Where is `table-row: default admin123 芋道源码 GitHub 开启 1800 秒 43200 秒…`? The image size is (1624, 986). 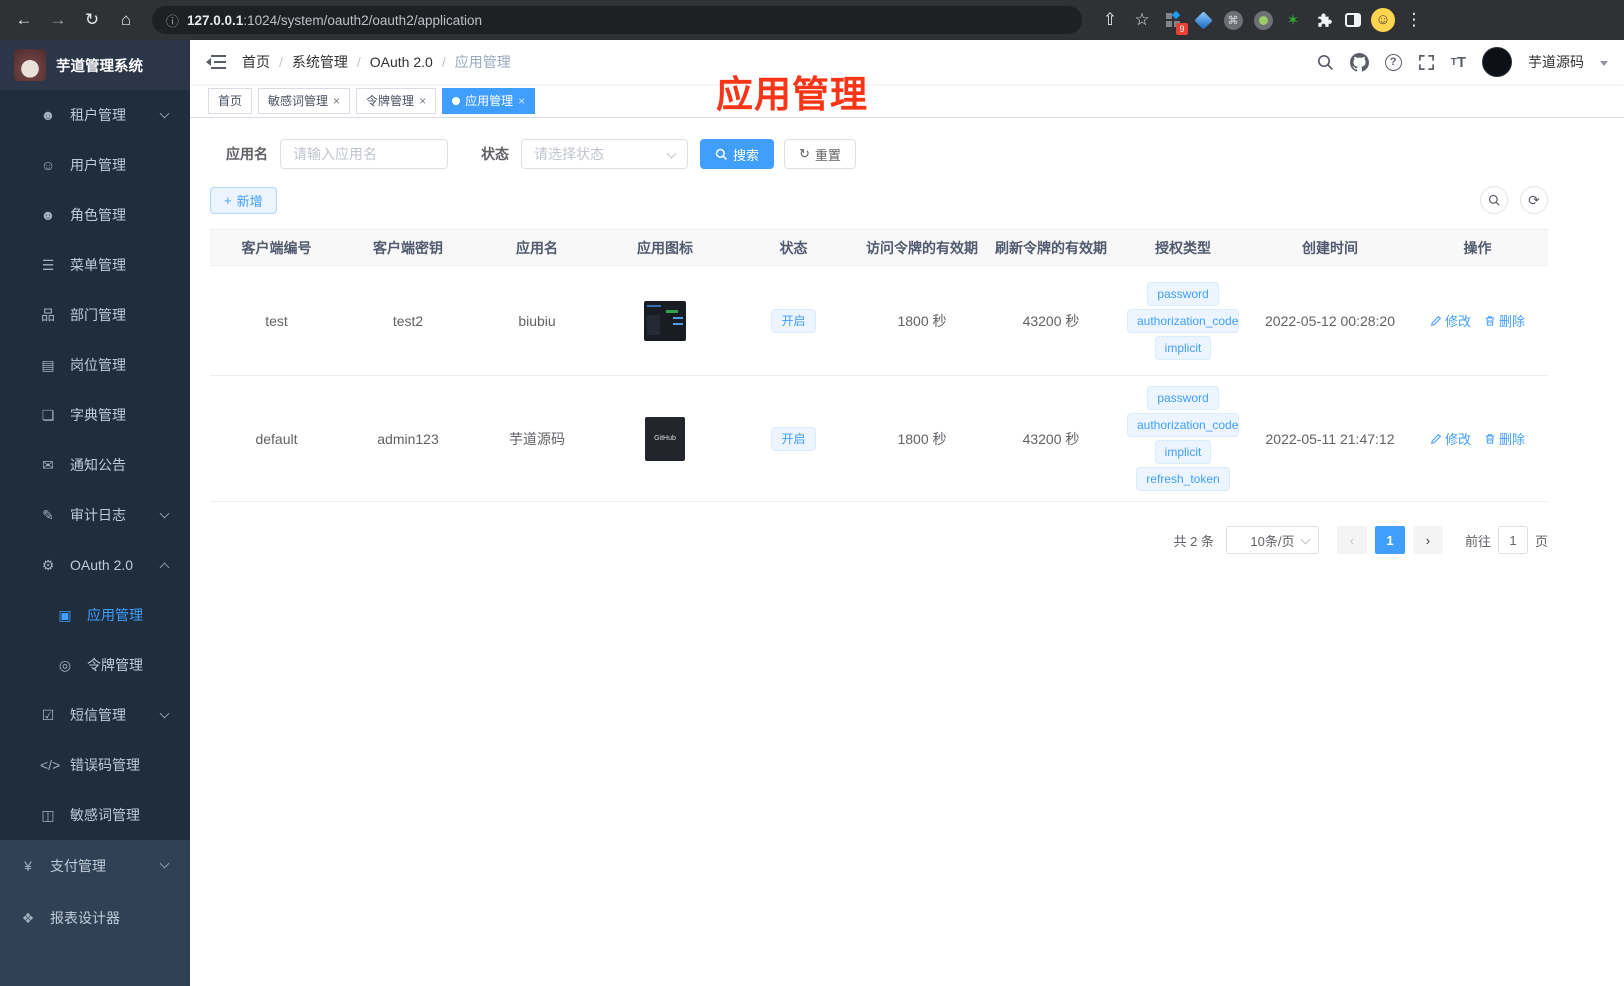
table-row: default admin123 芋道源码 GitHub 开启 1800 秒 43200 秒… is located at coordinates (879, 439).